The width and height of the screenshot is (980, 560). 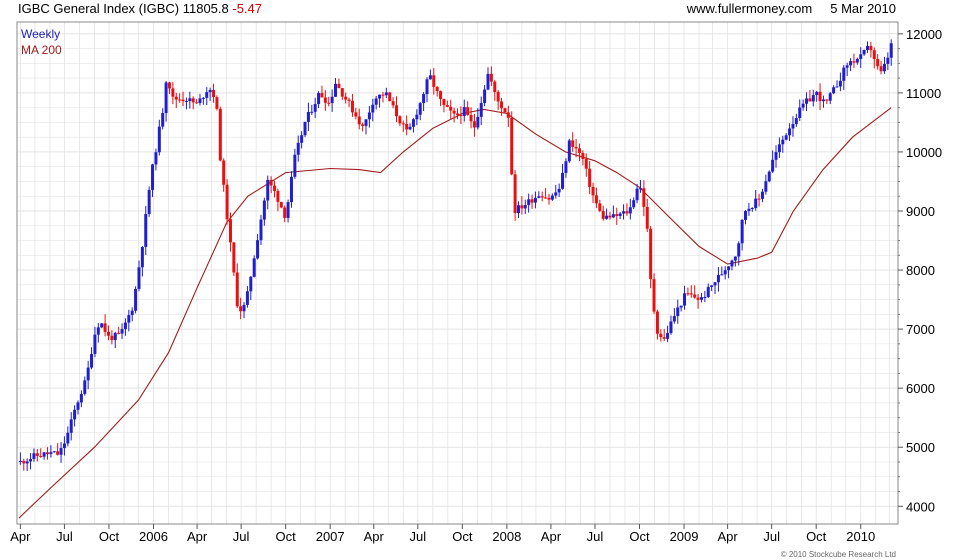 I want to click on y-tick-label: 12000, so click(x=924, y=34).